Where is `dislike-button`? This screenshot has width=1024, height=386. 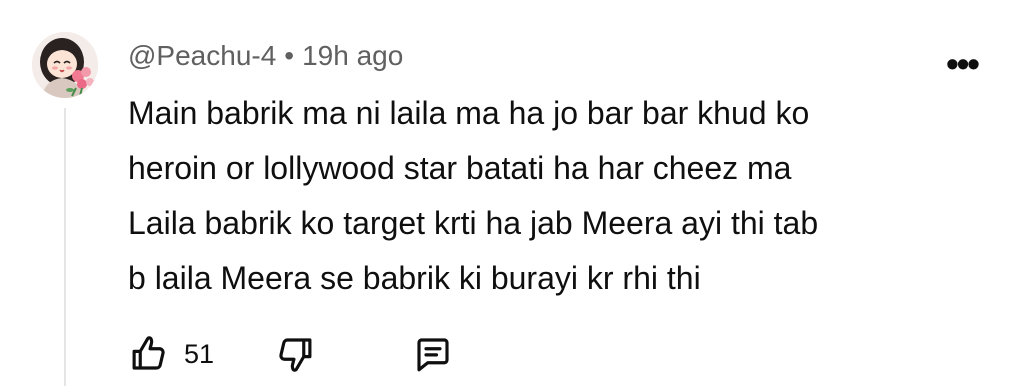 dislike-button is located at coordinates (295, 354).